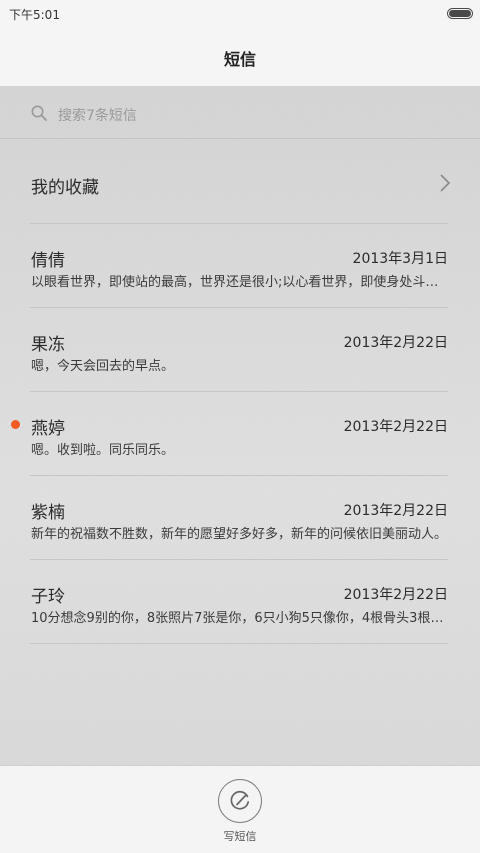 The height and width of the screenshot is (853, 480). What do you see at coordinates (48, 513) in the screenshot?
I see `contact-name: 紫楠` at bounding box center [48, 513].